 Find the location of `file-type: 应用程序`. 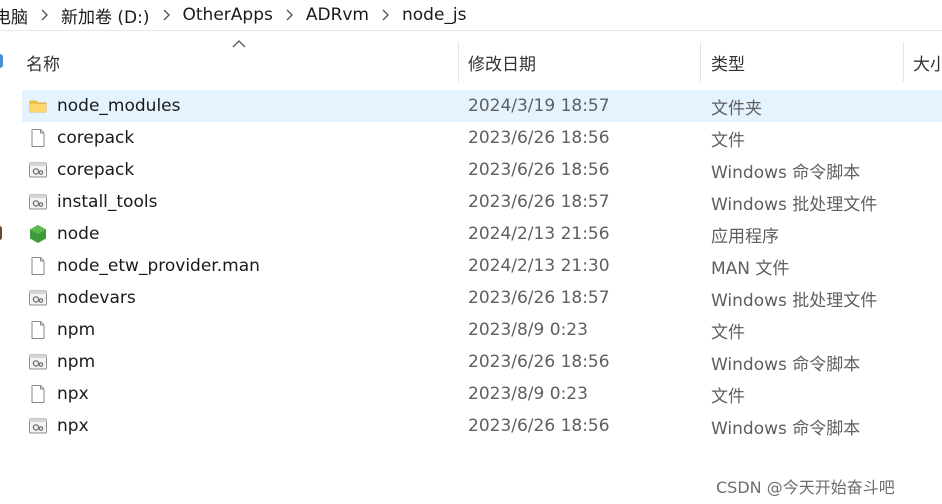

file-type: 应用程序 is located at coordinates (745, 236).